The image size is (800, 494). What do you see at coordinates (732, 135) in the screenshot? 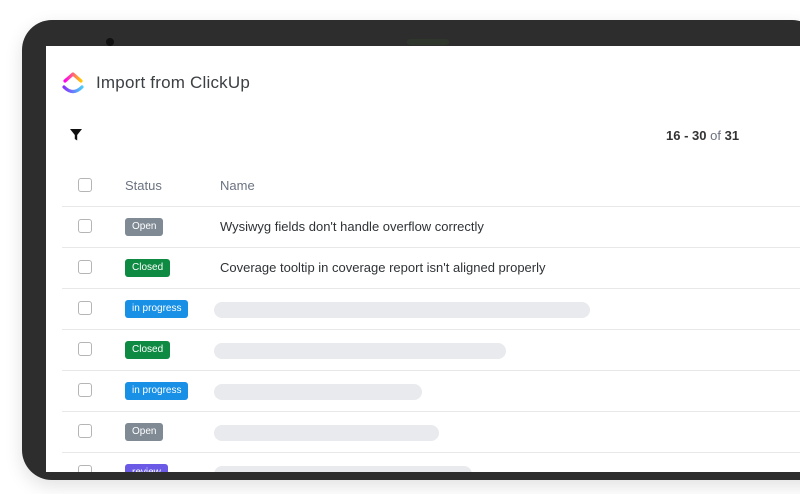
I see `total-count: 31` at bounding box center [732, 135].